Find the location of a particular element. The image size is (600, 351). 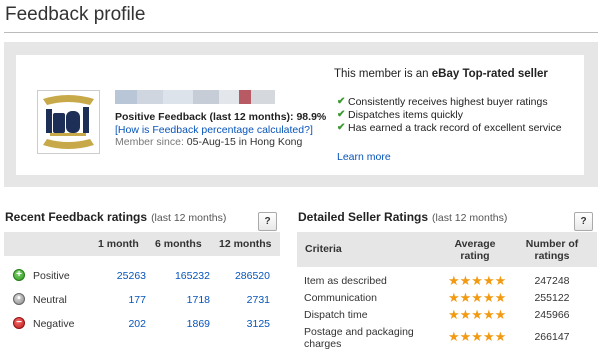

benefit-label: Dispatches items quickly is located at coordinates (405, 115).